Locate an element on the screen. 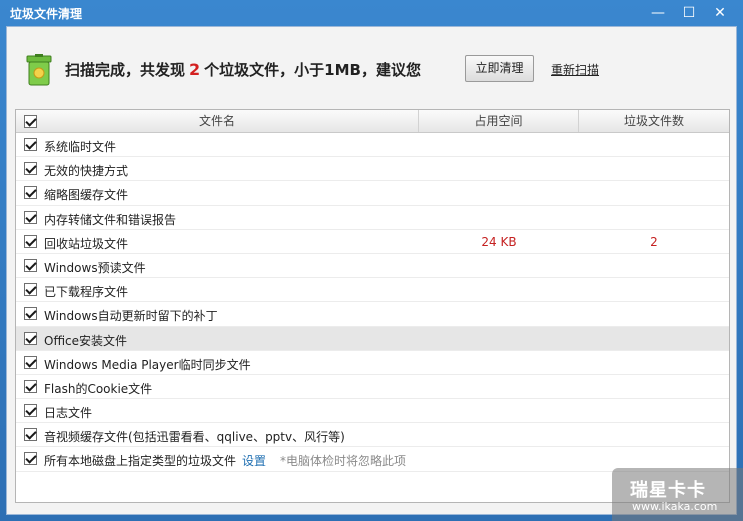 The width and height of the screenshot is (743, 521). row-name: Flash的Cookie文件 is located at coordinates (98, 388).